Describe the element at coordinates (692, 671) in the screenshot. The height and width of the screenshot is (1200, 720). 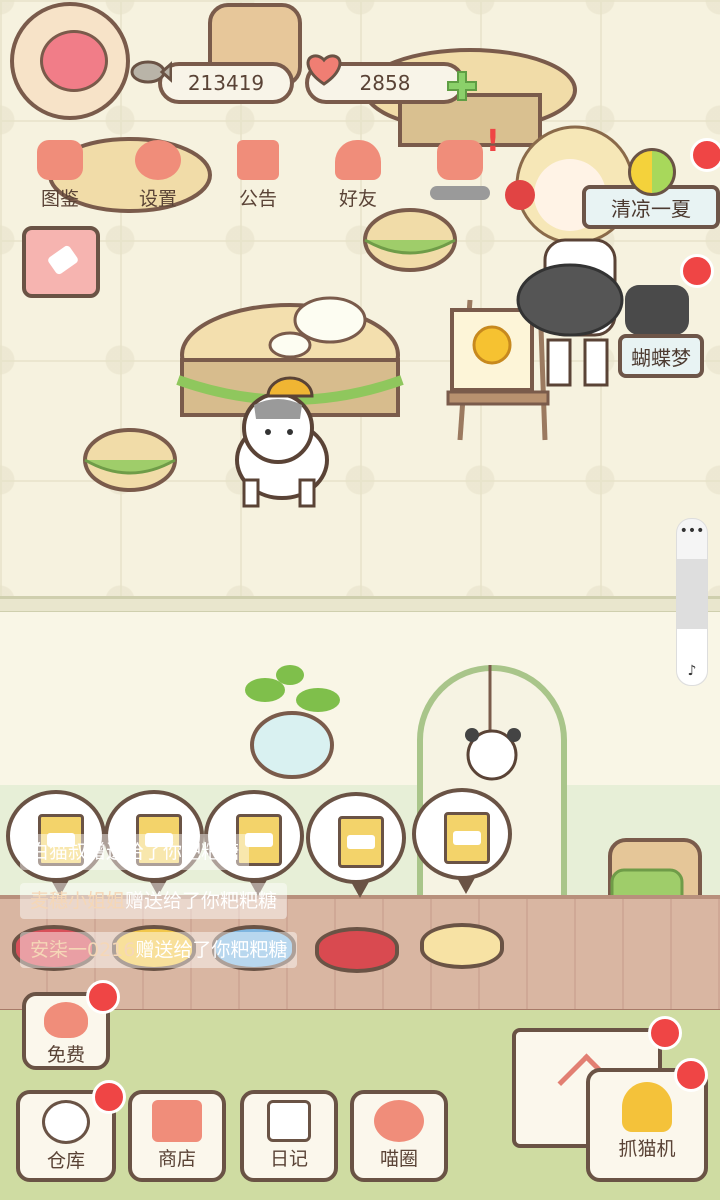
I see `music-note-icon: ♪` at that location.